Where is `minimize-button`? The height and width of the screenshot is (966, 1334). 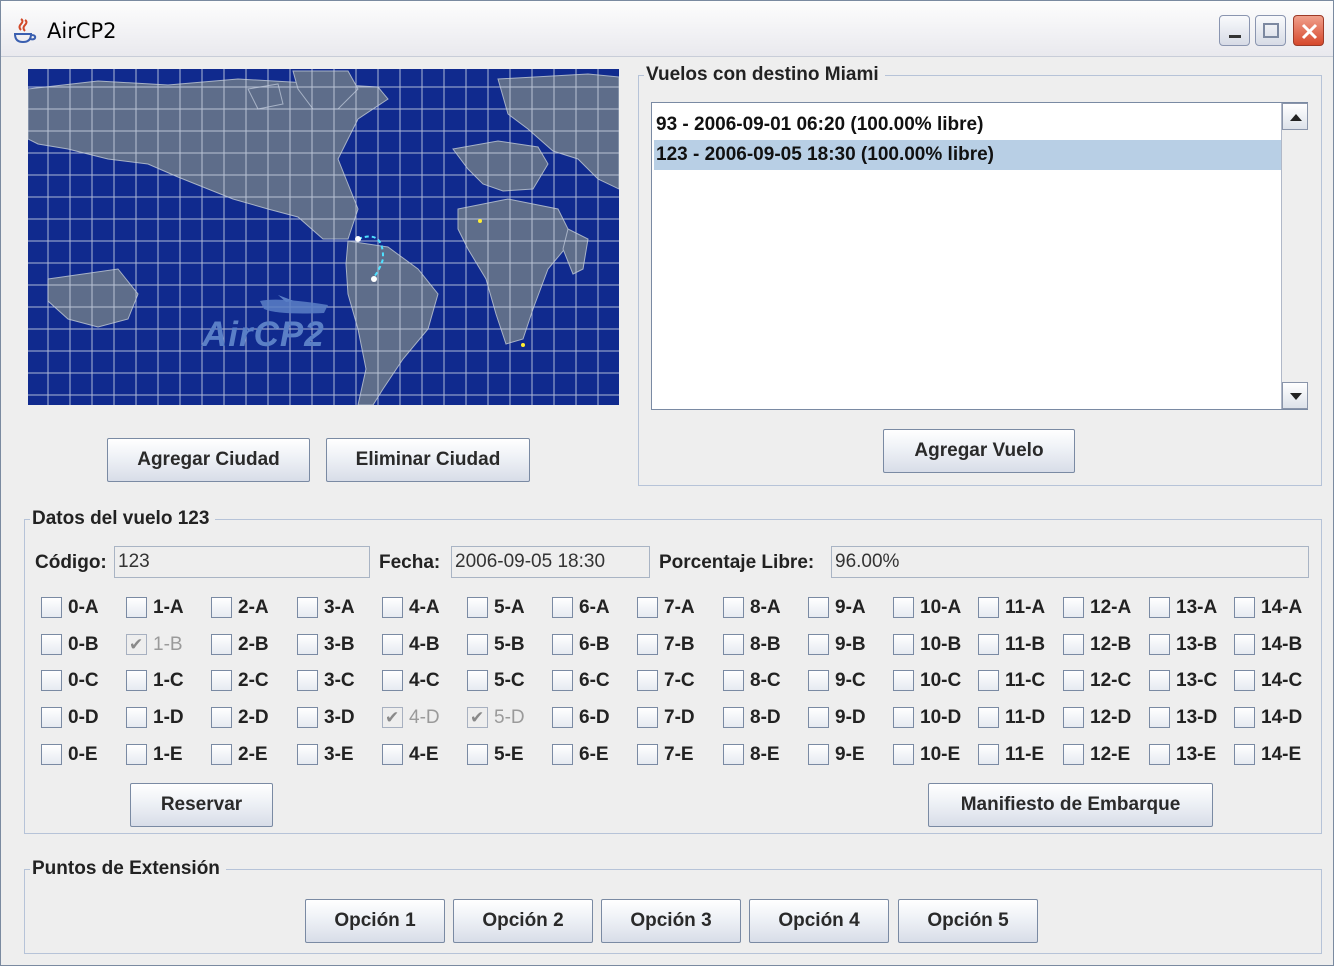
minimize-button is located at coordinates (1234, 30).